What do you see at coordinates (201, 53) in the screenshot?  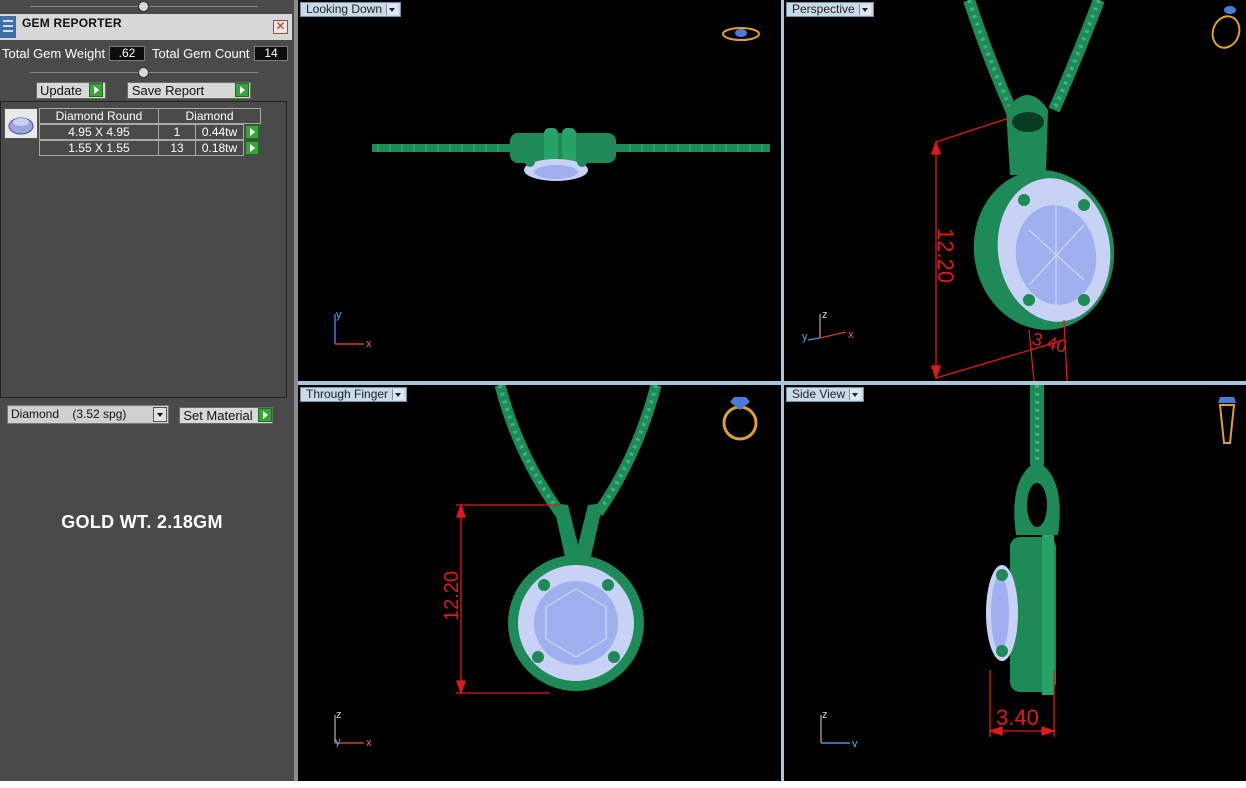 I see `total-gem-count-label: Total Gem Count` at bounding box center [201, 53].